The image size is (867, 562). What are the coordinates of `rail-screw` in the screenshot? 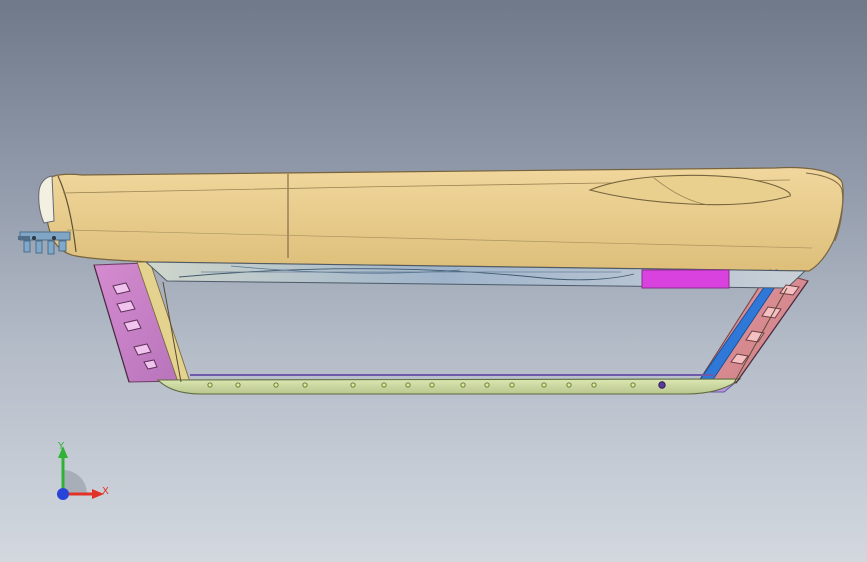 It's located at (662, 385).